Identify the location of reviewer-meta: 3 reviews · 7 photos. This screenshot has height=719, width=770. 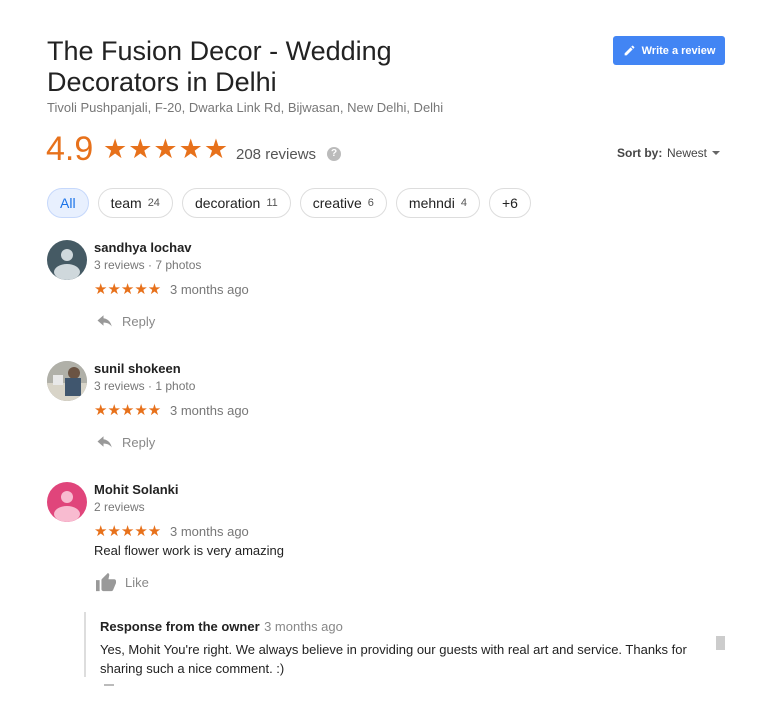
(148, 265).